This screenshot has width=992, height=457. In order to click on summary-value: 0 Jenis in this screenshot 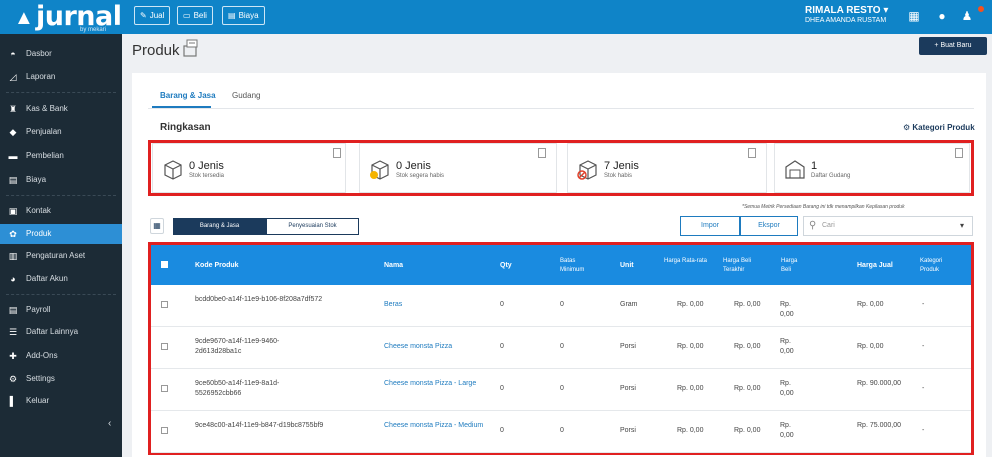, I will do `click(413, 166)`.